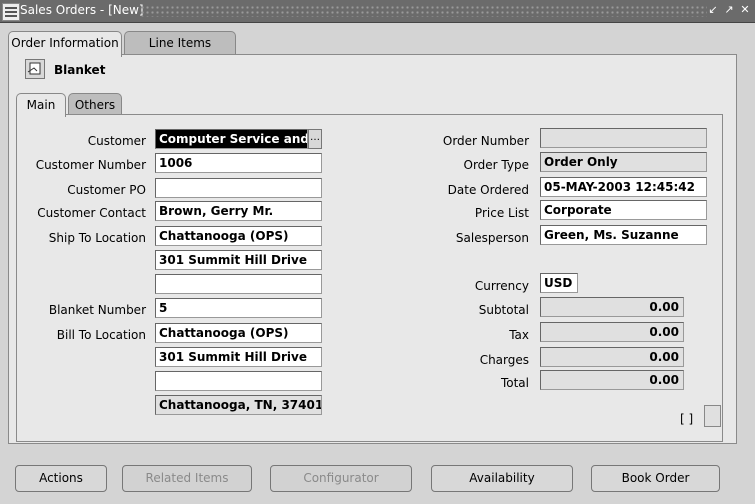 This screenshot has width=755, height=504. What do you see at coordinates (423, 11) in the screenshot?
I see `title-bar-pattern` at bounding box center [423, 11].